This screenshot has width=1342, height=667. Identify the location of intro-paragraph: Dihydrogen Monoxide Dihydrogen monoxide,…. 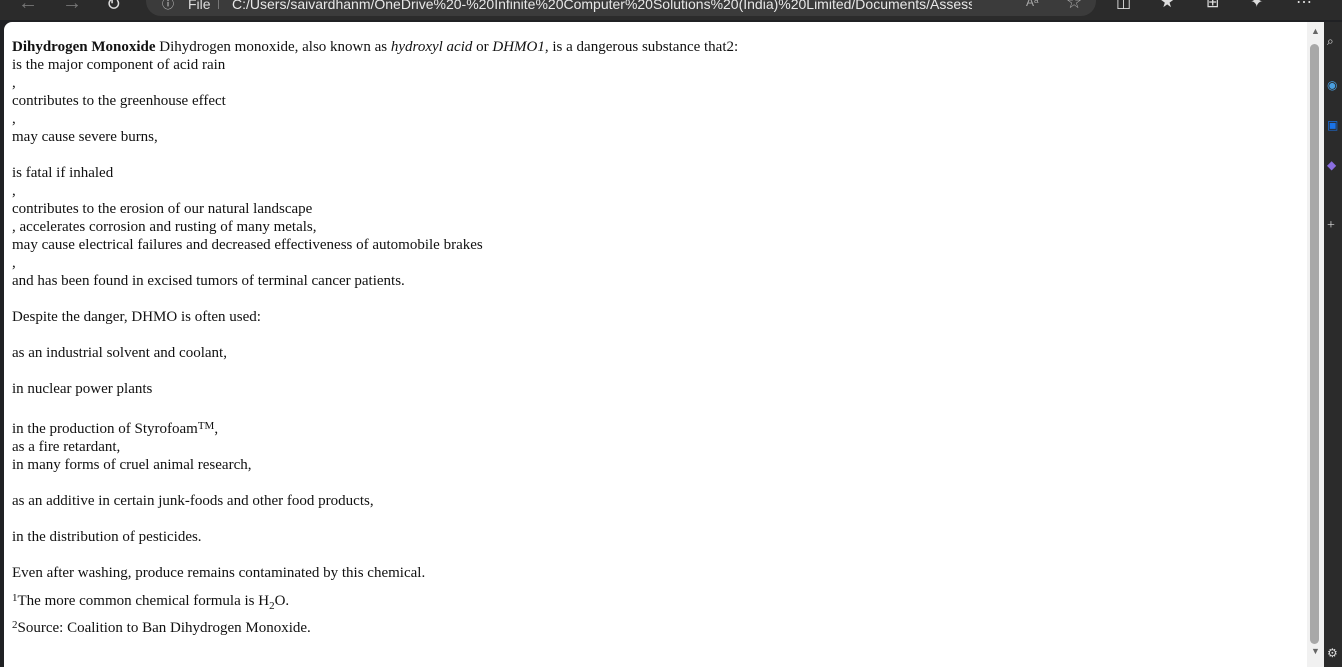
(652, 47).